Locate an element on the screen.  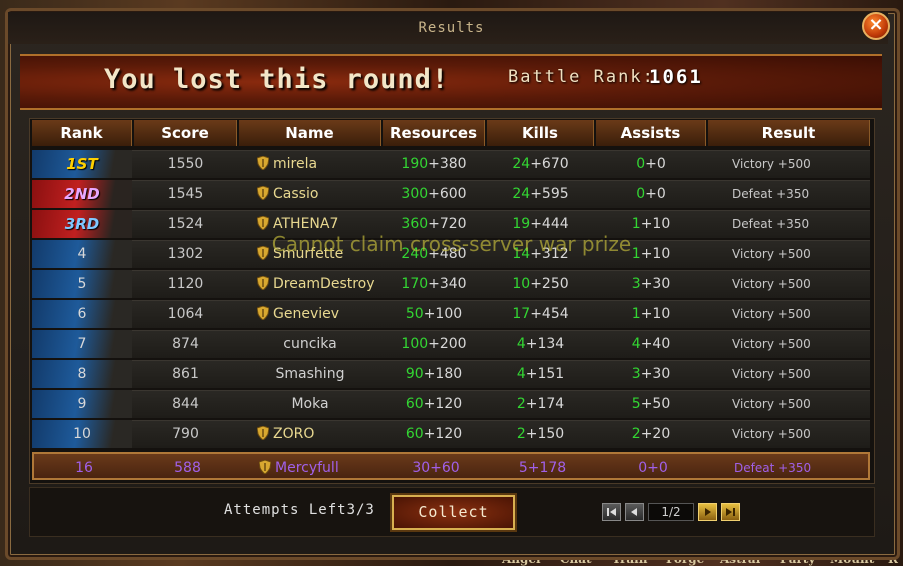
round-result-headline: You lost this round! is located at coordinates (277, 79).